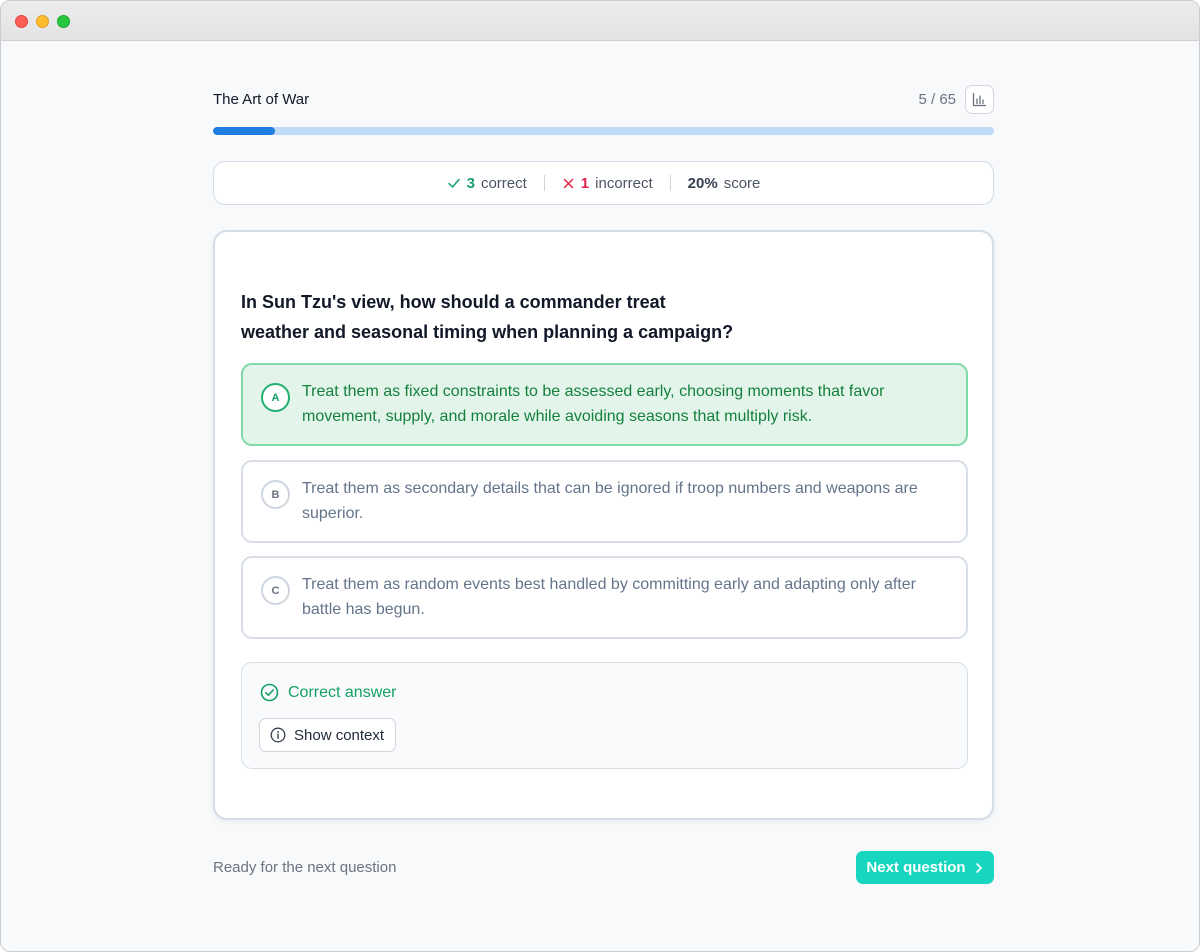 The image size is (1200, 952). What do you see at coordinates (978, 867) in the screenshot?
I see `chevron-right-icon` at bounding box center [978, 867].